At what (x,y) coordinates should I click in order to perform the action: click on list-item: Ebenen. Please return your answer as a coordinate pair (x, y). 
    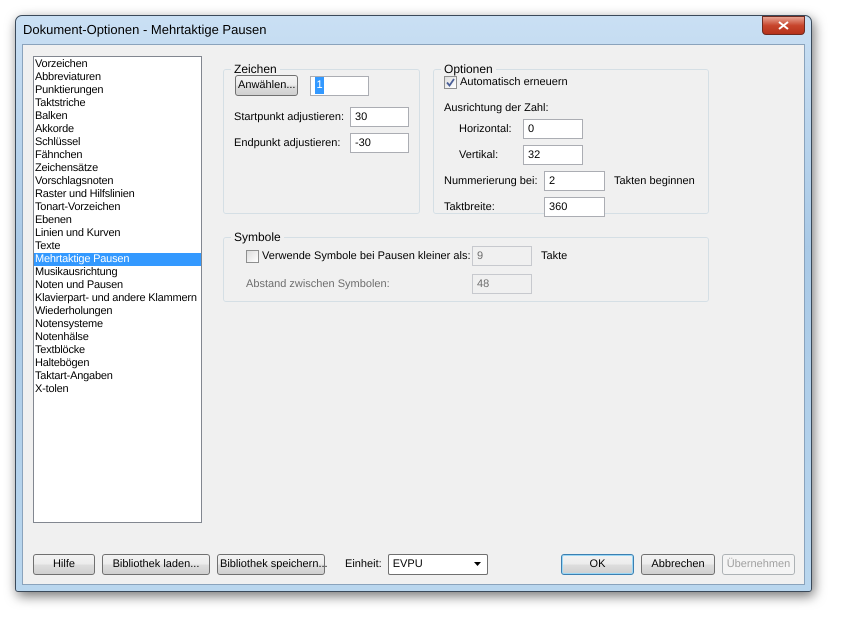
    Looking at the image, I should click on (117, 220).